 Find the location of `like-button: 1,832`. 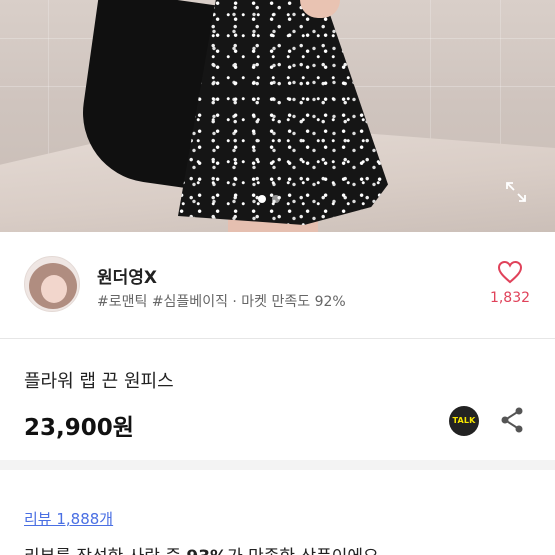

like-button: 1,832 is located at coordinates (510, 283).